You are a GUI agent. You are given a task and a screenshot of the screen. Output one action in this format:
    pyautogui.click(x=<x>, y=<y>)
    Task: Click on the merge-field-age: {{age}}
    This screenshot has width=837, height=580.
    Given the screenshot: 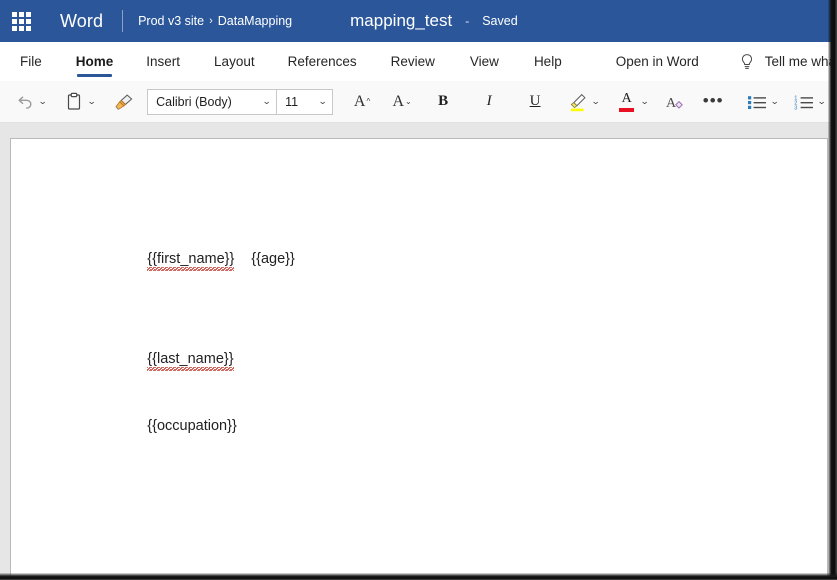 What is the action you would take?
    pyautogui.click(x=273, y=258)
    